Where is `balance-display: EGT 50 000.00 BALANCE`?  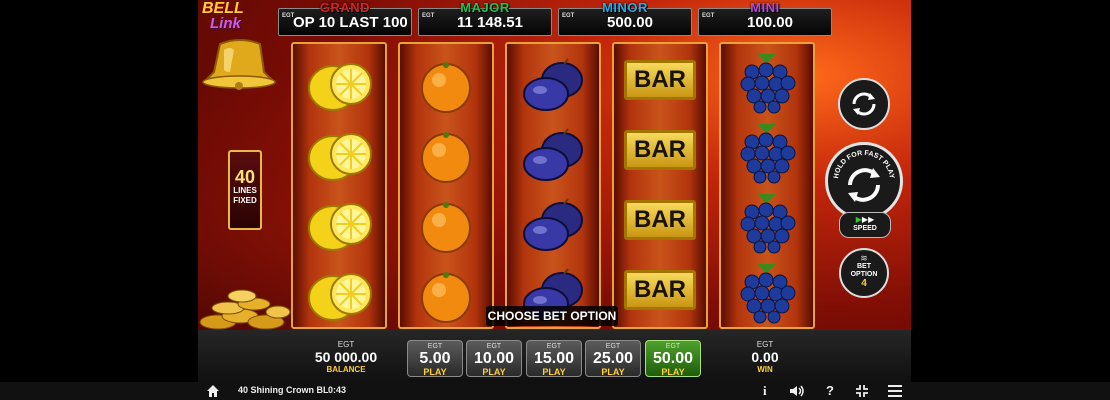
balance-display: EGT 50 000.00 BALANCE is located at coordinates (346, 357).